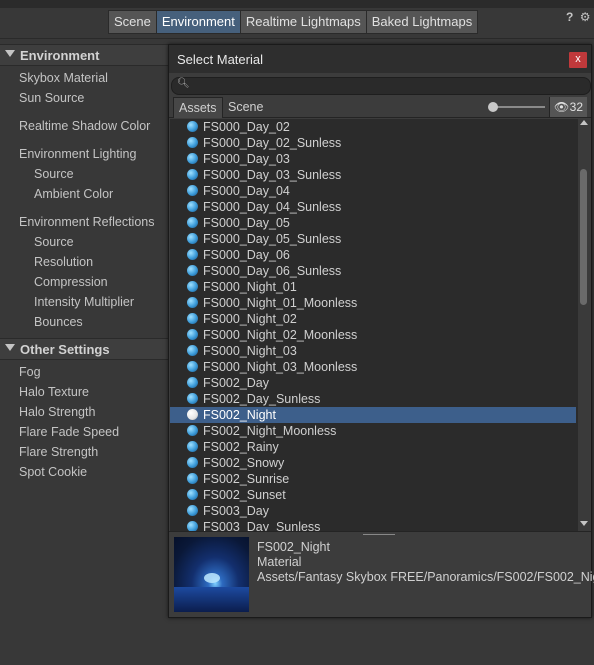  Describe the element at coordinates (241, 447) in the screenshot. I see `list-item-label: FS002_Rainy` at that location.